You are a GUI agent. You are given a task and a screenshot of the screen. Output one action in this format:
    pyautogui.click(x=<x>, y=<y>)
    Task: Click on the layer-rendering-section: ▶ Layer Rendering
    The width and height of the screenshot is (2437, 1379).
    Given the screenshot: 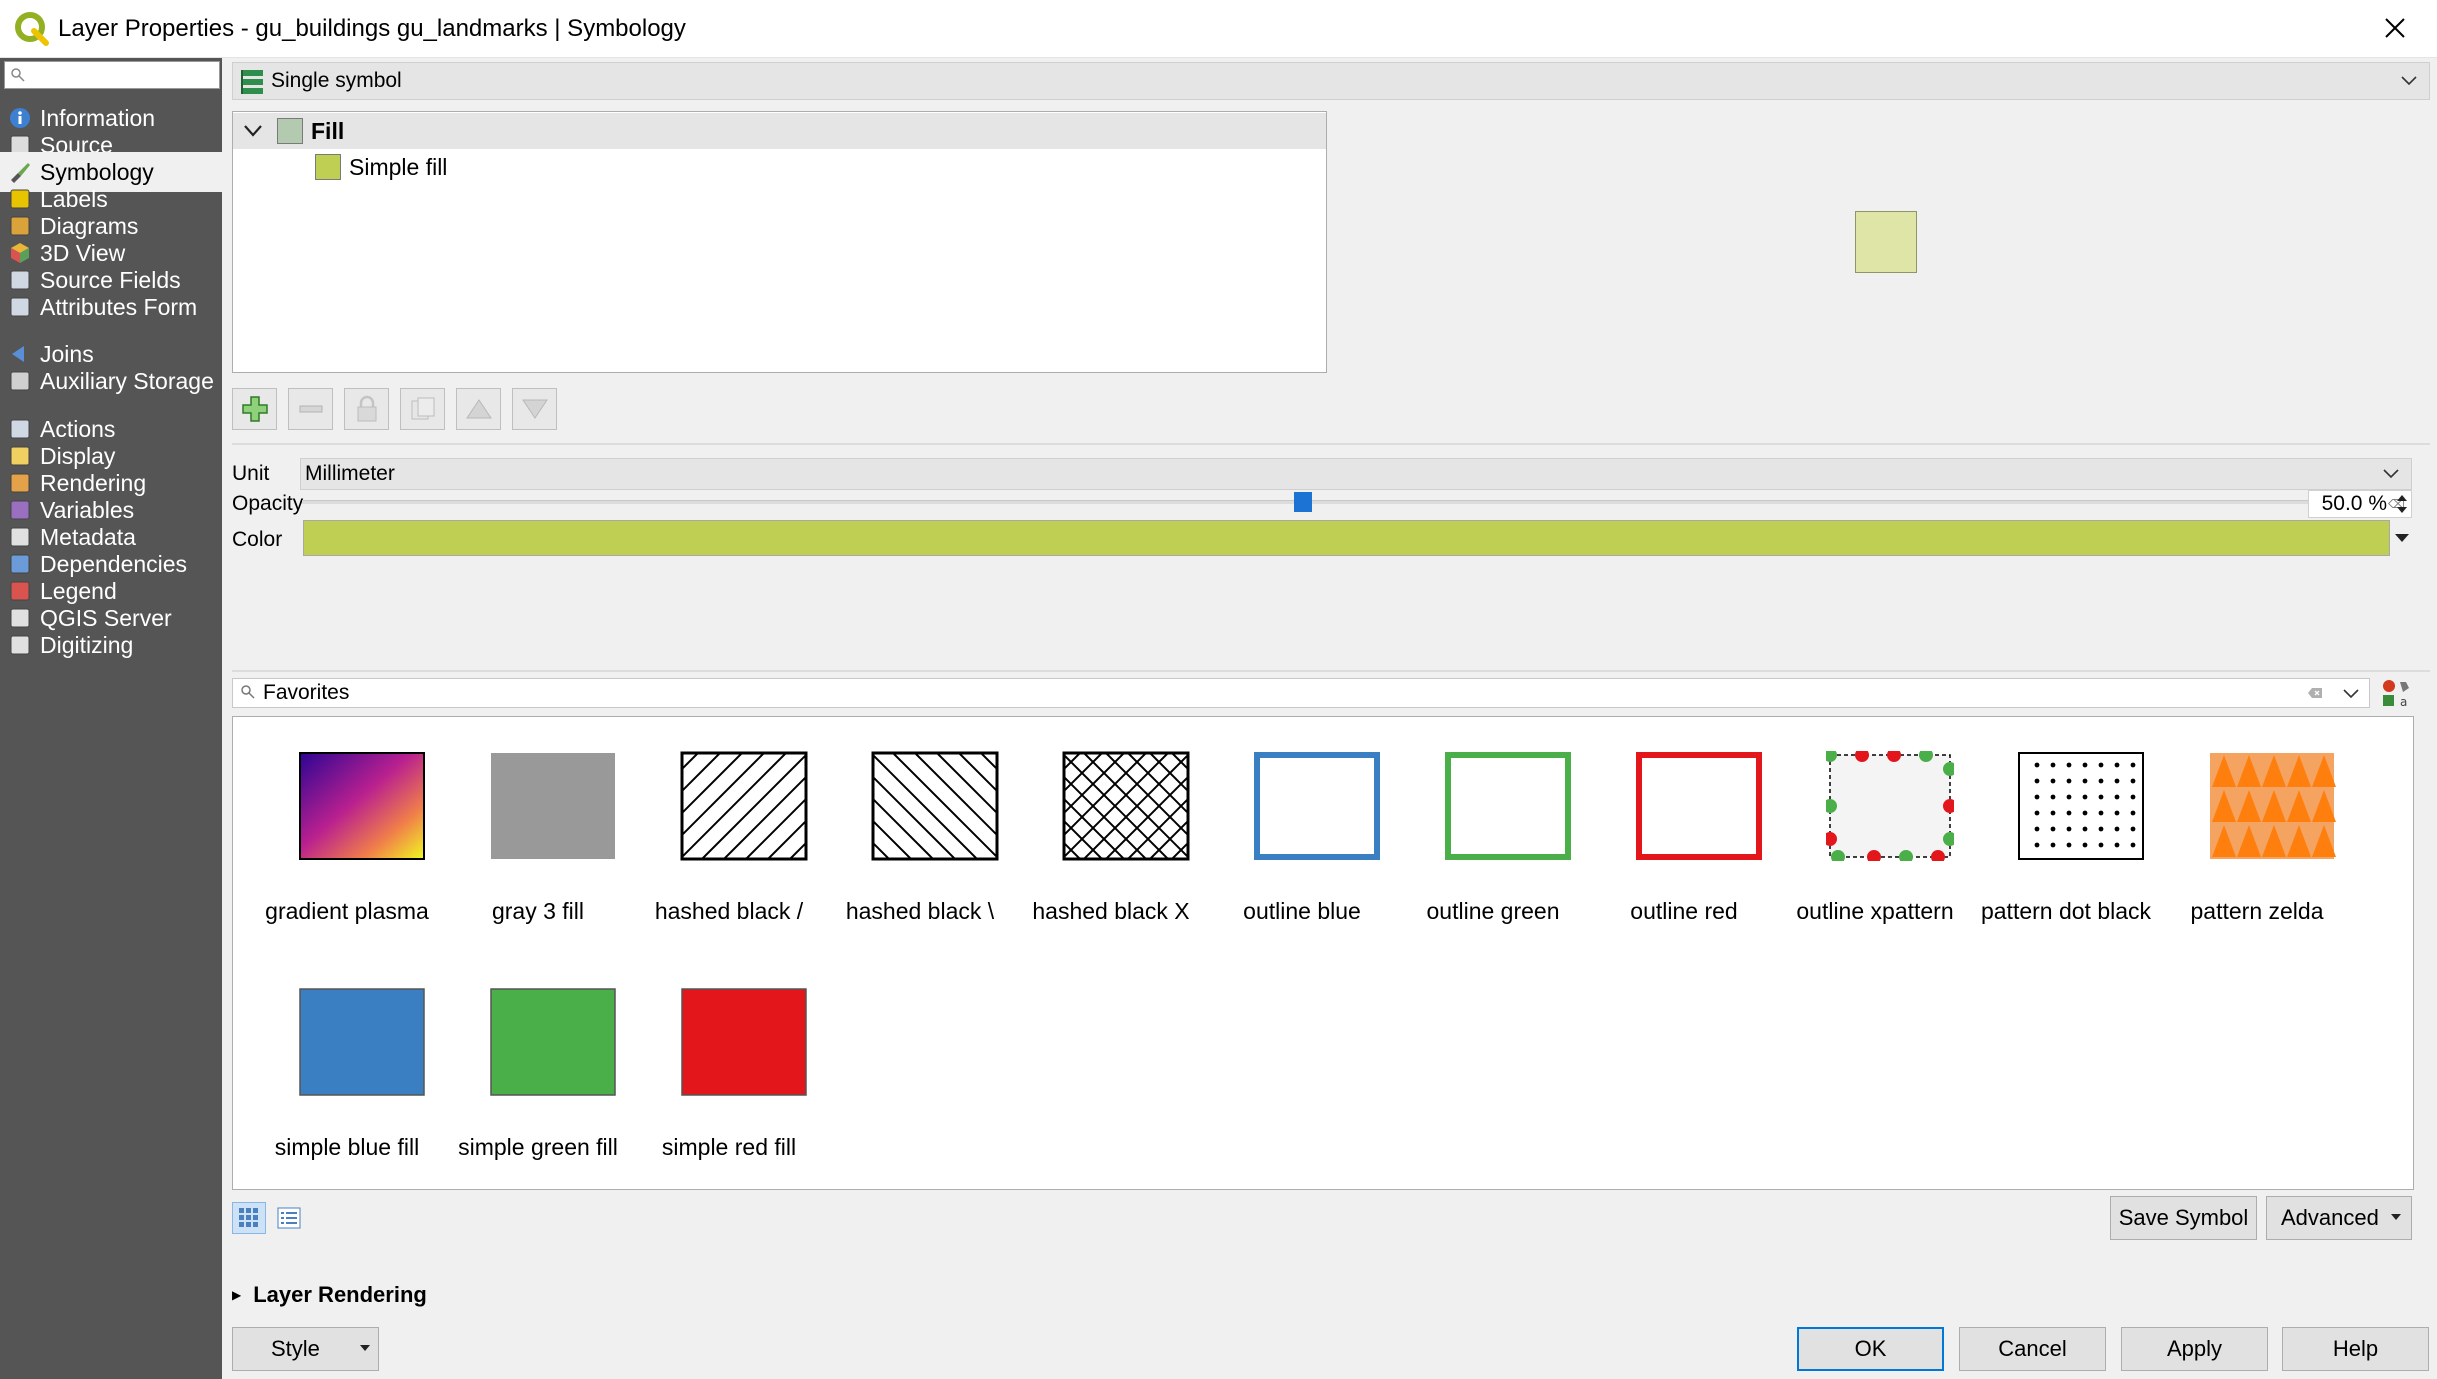 What is the action you would take?
    pyautogui.click(x=329, y=1295)
    